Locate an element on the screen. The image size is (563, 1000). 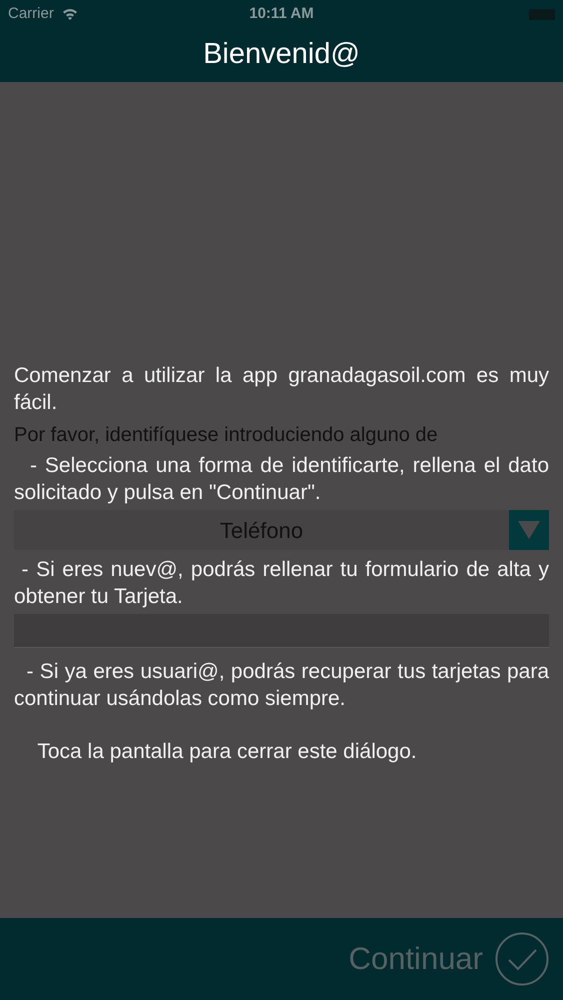
help-paragraph: - Selecciona una forma de identificarte, rellena el dato solicitado y pulsa en "Continuar". is located at coordinates (281, 479).